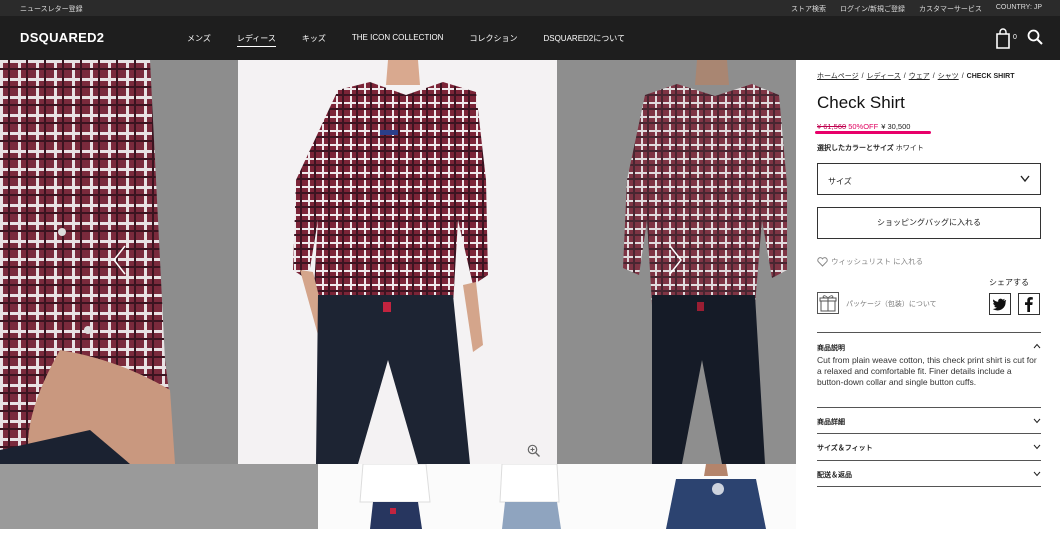 The image size is (1060, 534). What do you see at coordinates (584, 40) in the screenshot?
I see `nav-item-about: DSQUARED2について` at bounding box center [584, 40].